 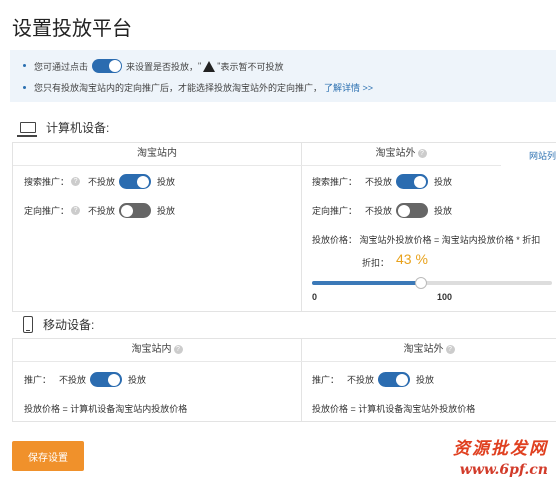 What do you see at coordinates (301, 227) in the screenshot?
I see `column-divider` at bounding box center [301, 227].